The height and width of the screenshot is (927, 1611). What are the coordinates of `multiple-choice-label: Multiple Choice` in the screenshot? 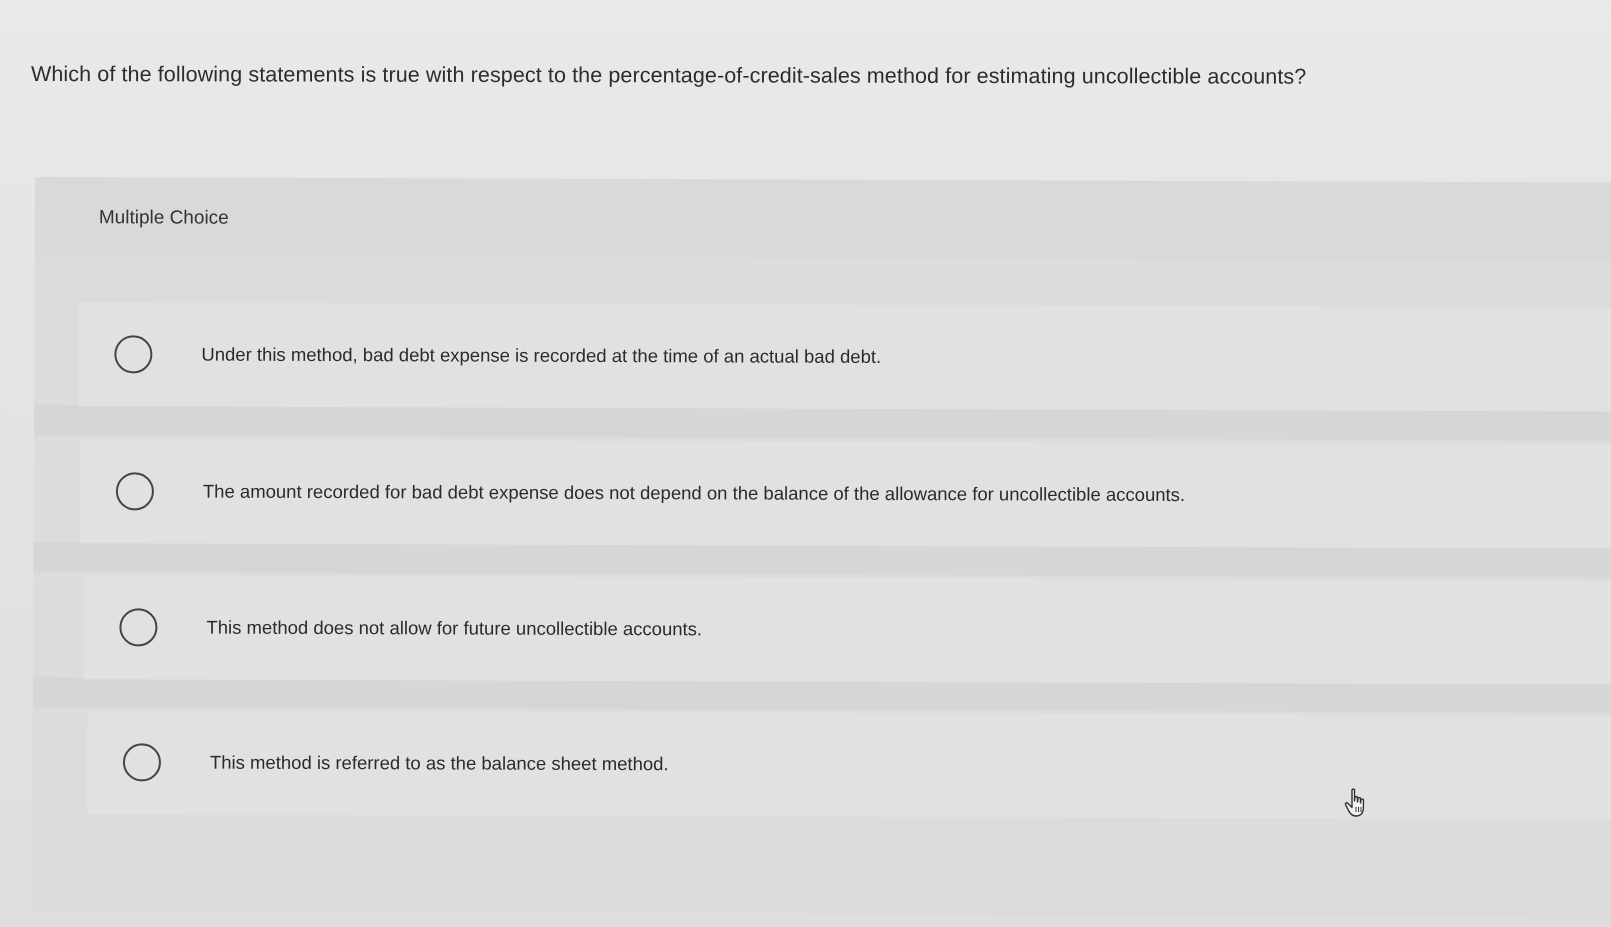 It's located at (163, 218).